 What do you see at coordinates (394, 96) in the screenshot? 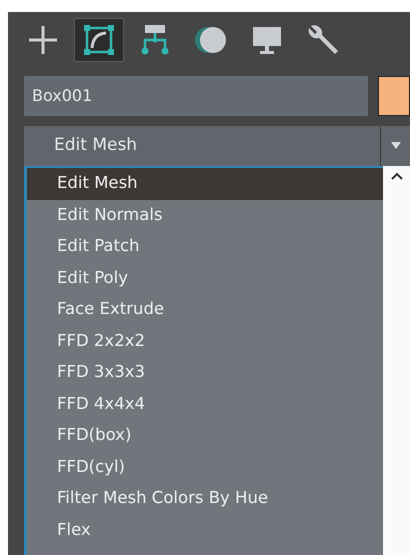
I see `object-color-swatch` at bounding box center [394, 96].